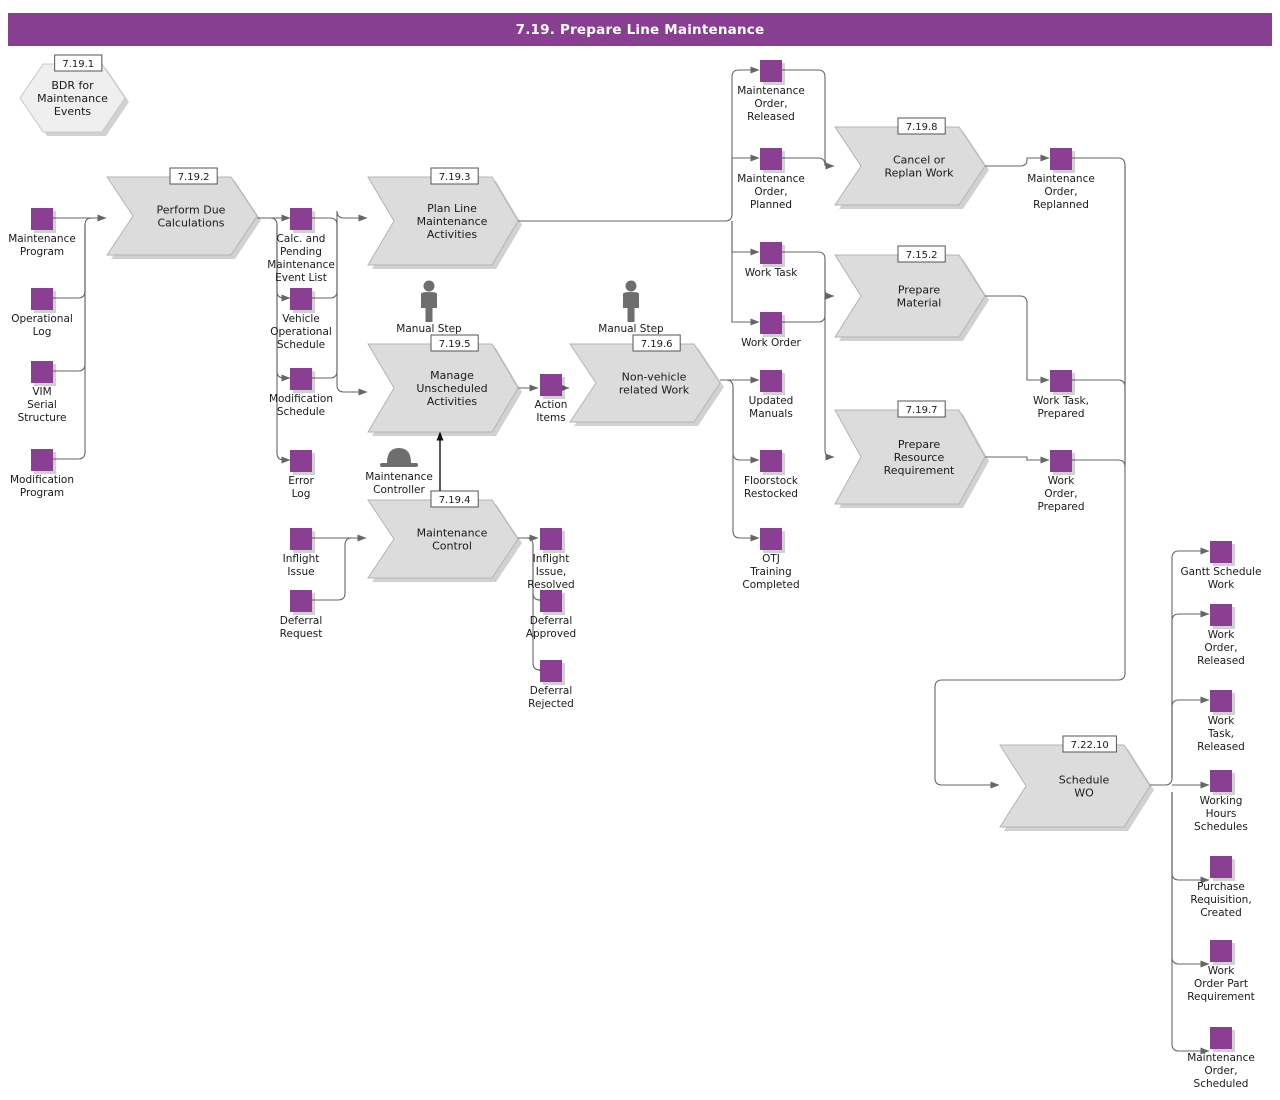 This screenshot has width=1280, height=1100. Describe the element at coordinates (455, 500) in the screenshot. I see `process-number-text: 7.19.4` at that location.